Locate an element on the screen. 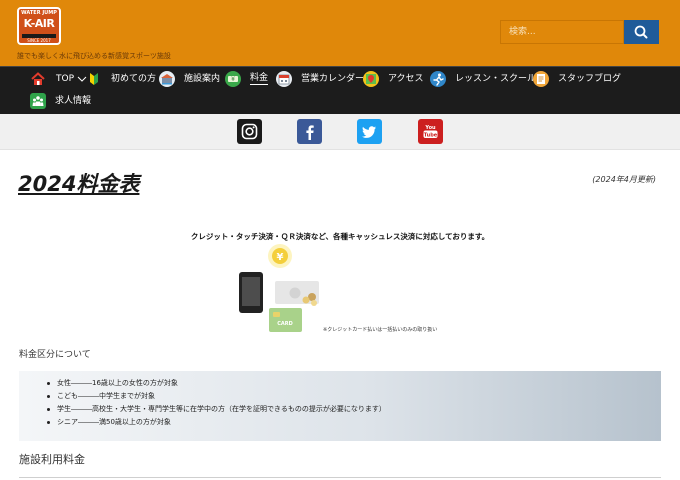 This screenshot has height=480, width=680. nav-label-calendar: 営業カレンダー is located at coordinates (333, 78).